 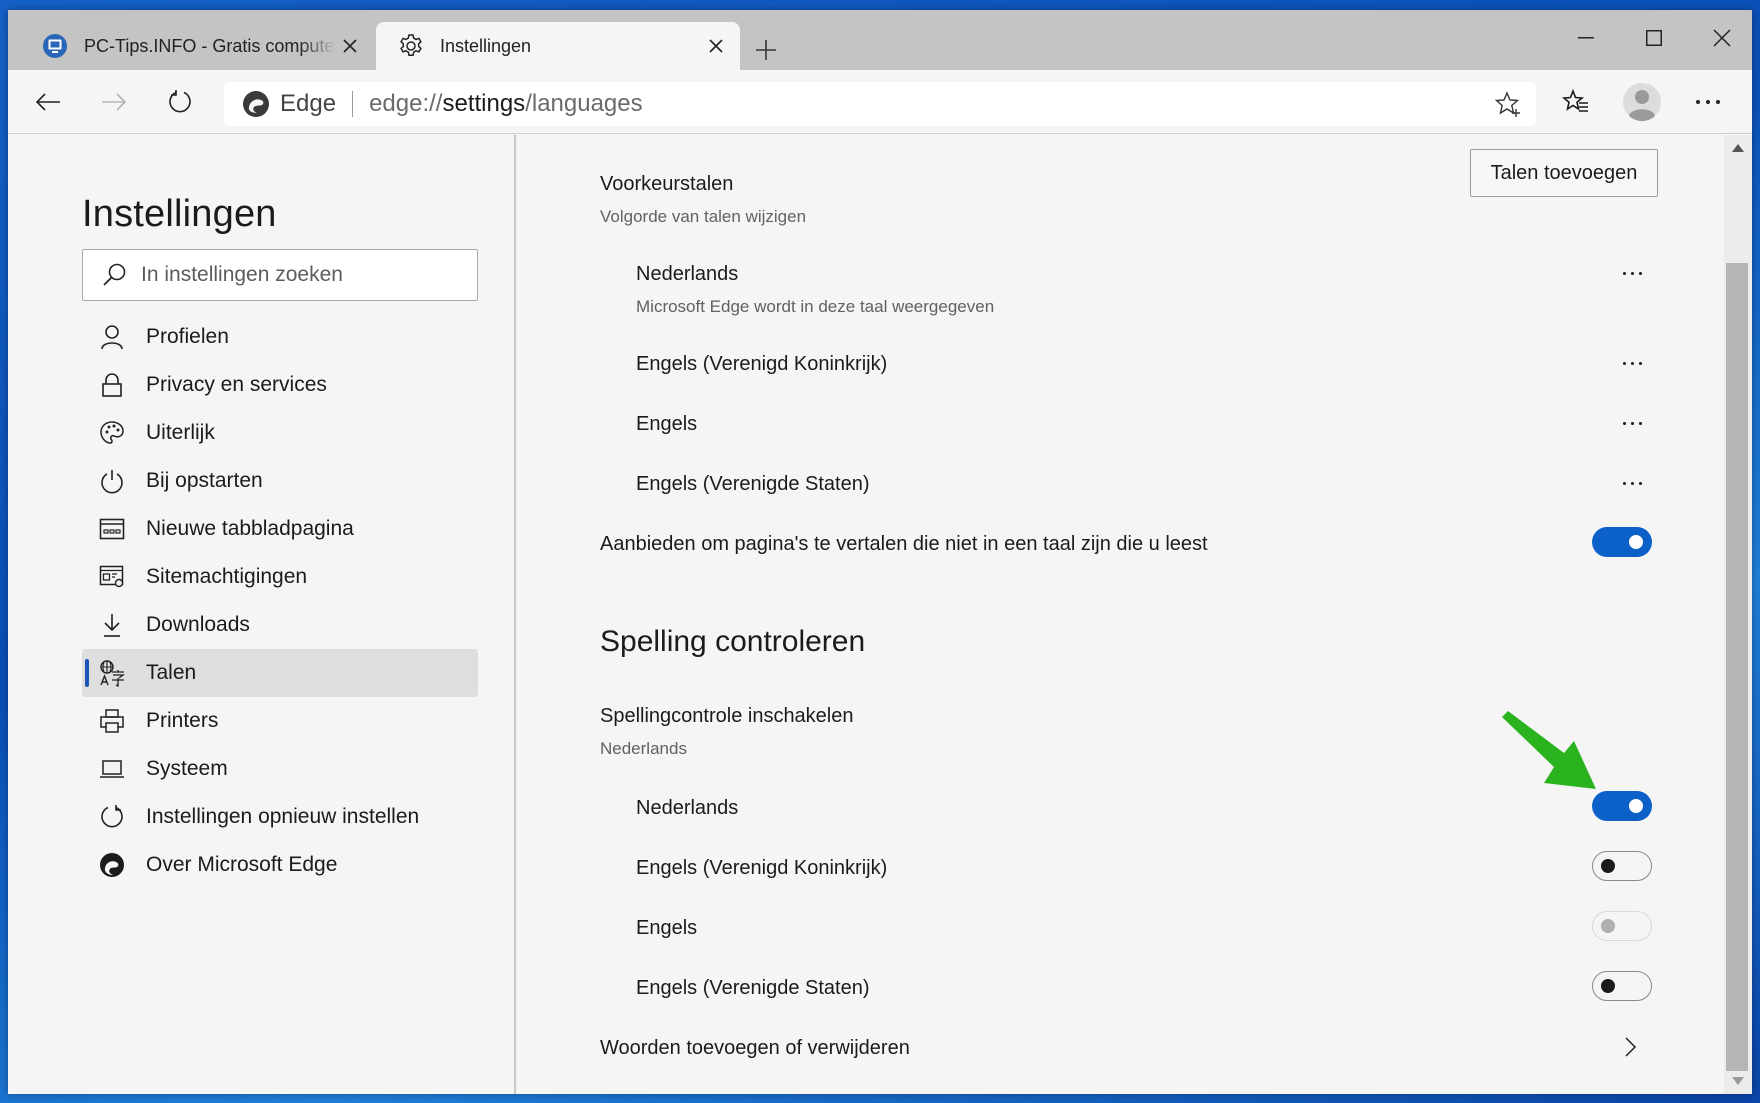 What do you see at coordinates (753, 988) in the screenshot?
I see `spellcheck-language-name: Engels (Verenigde Staten)` at bounding box center [753, 988].